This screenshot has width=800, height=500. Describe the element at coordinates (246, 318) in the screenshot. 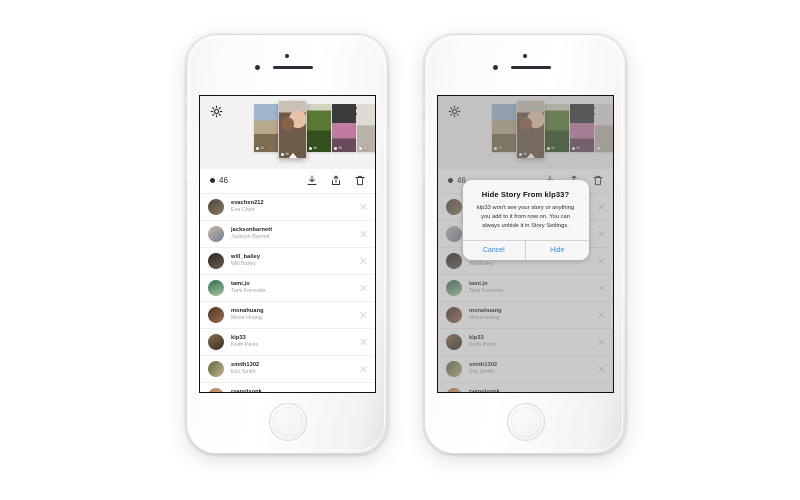

I see `viewer-fullname: Mona Huang` at that location.